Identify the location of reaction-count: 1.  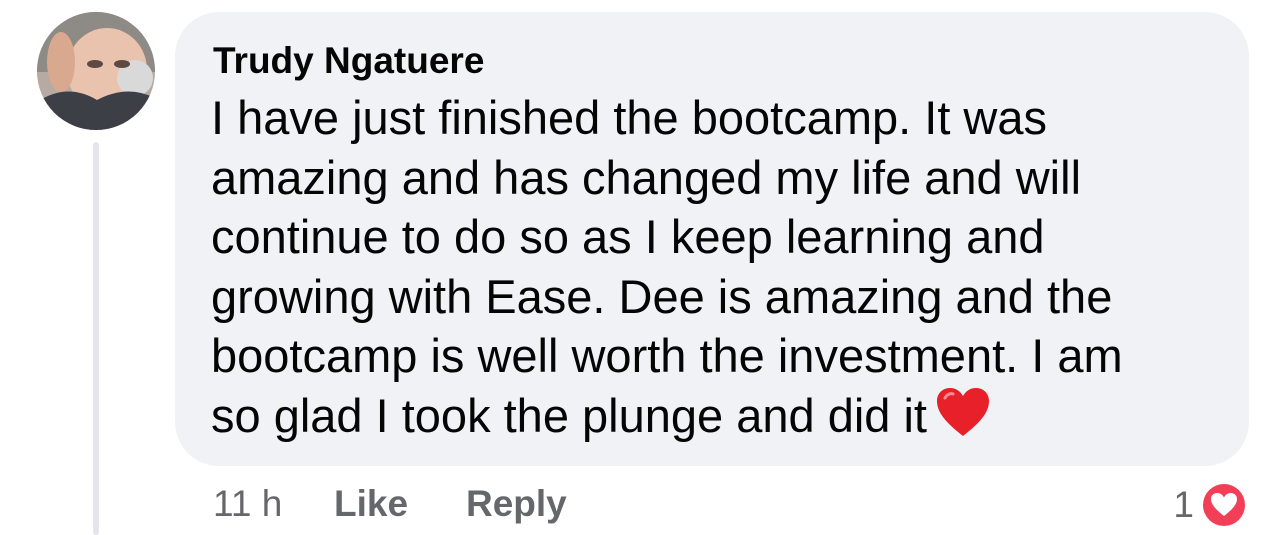
(1183, 504).